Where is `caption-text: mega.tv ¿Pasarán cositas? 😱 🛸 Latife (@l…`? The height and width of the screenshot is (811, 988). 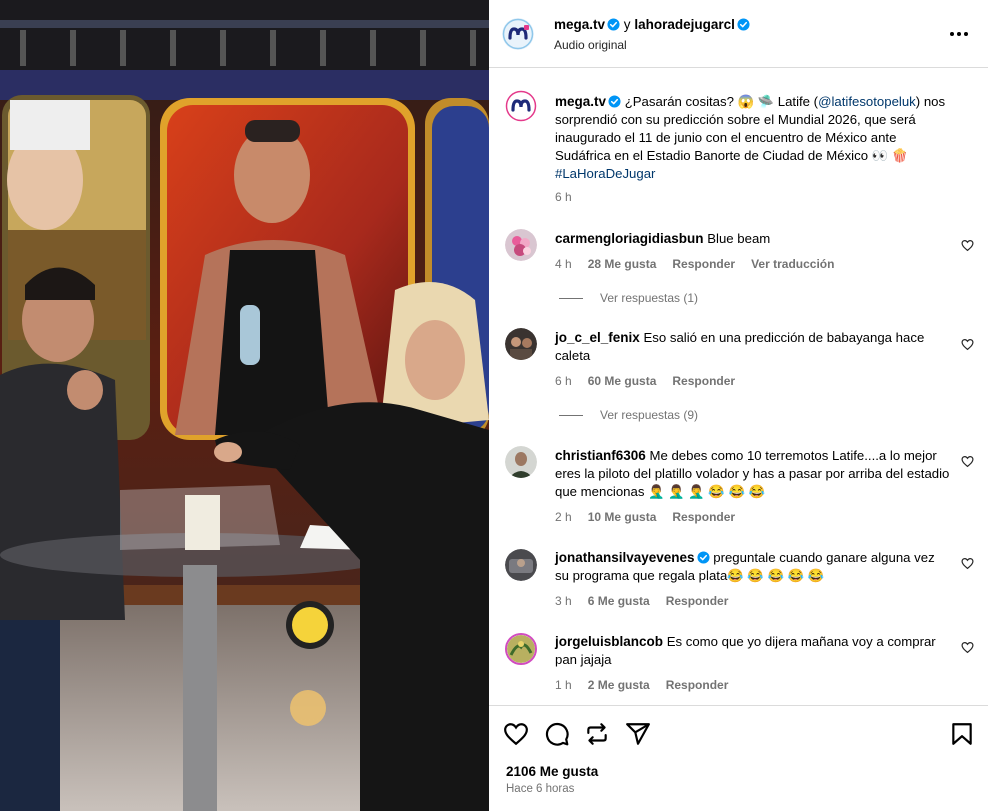
caption-text: mega.tv ¿Pasarán cositas? 😱 🛸 Latife (@l… is located at coordinates (753, 138).